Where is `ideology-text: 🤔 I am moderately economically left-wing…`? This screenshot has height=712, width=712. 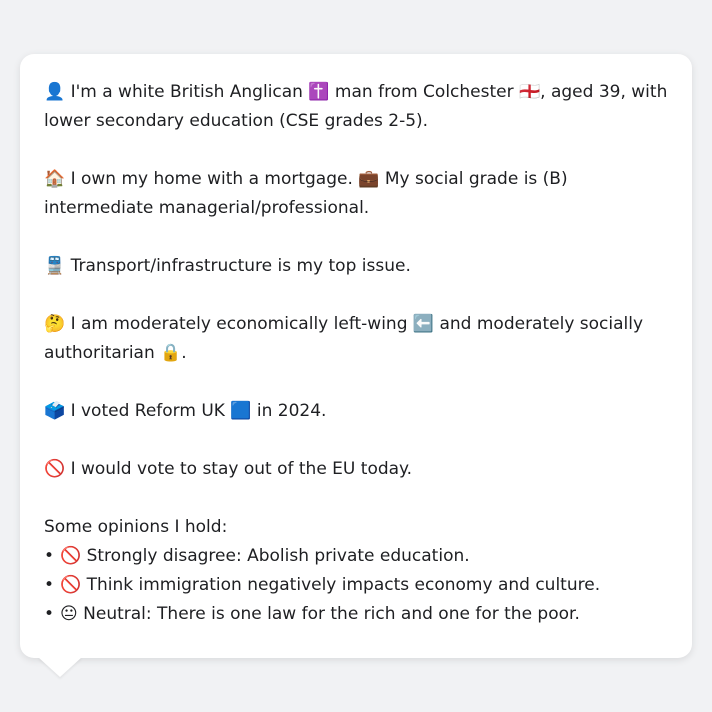
ideology-text: 🤔 I am moderately economically left-wing… is located at coordinates (344, 338).